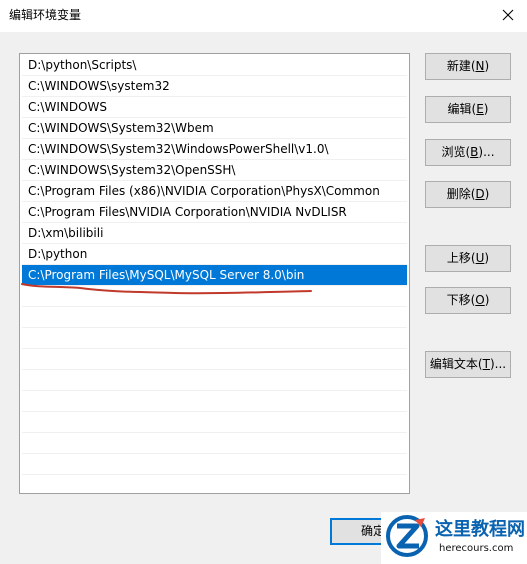  Describe the element at coordinates (487, 300) in the screenshot. I see `move-down-button-end: )` at that location.